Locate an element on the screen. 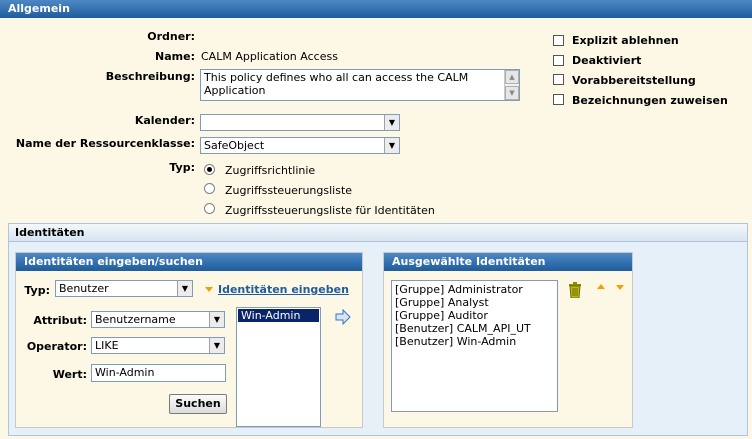 The width and height of the screenshot is (752, 439). checkbox-label: Vorabbereitstellung is located at coordinates (634, 80).